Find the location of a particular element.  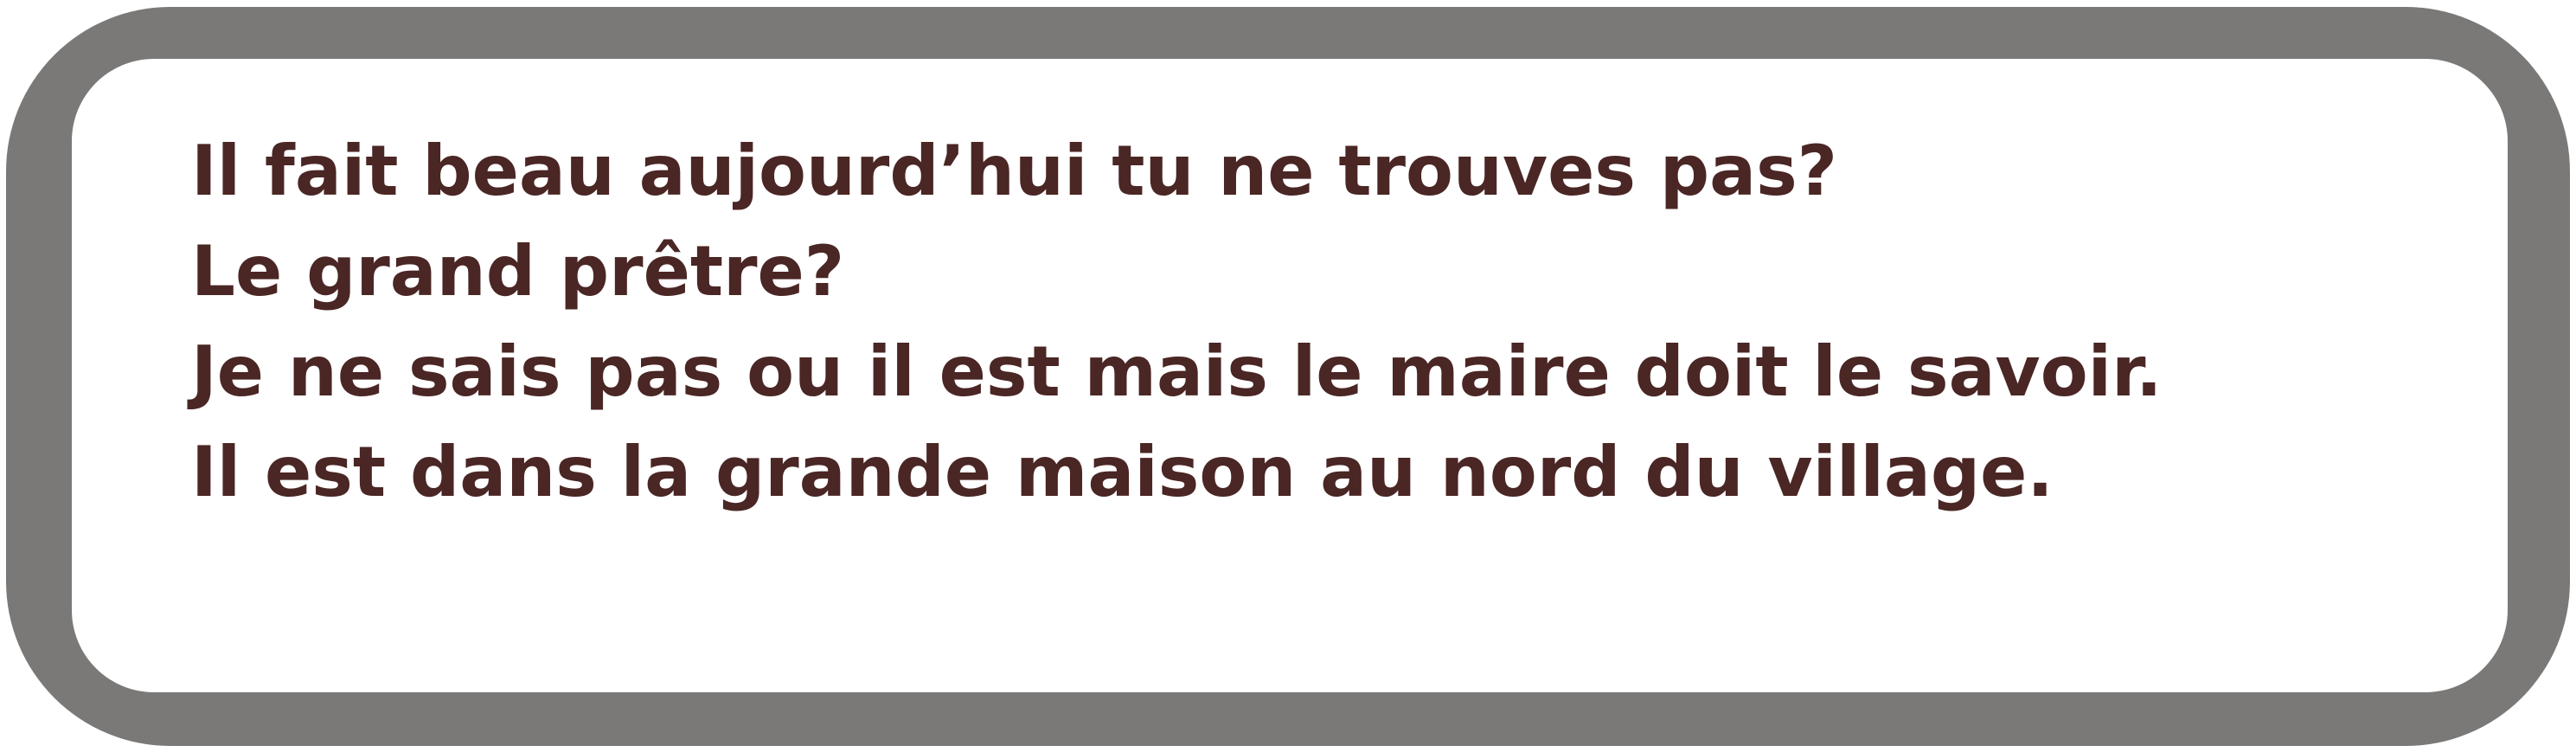

dialog-line-2: Le grand prêtre? is located at coordinates (518, 271).